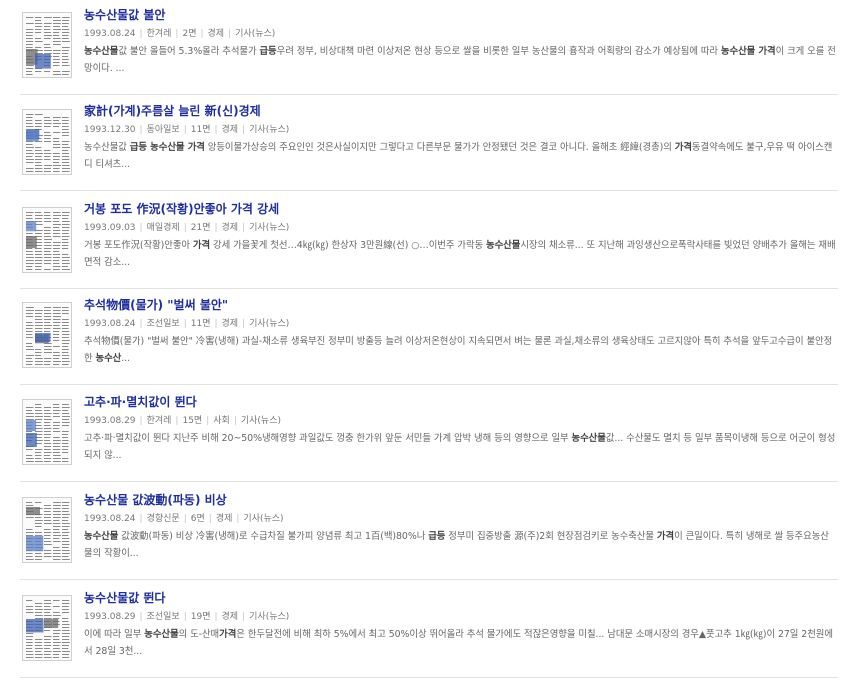 This screenshot has width=850, height=688. Describe the element at coordinates (748, 51) in the screenshot. I see `highlighted-keyword: 농수산물 가격` at that location.